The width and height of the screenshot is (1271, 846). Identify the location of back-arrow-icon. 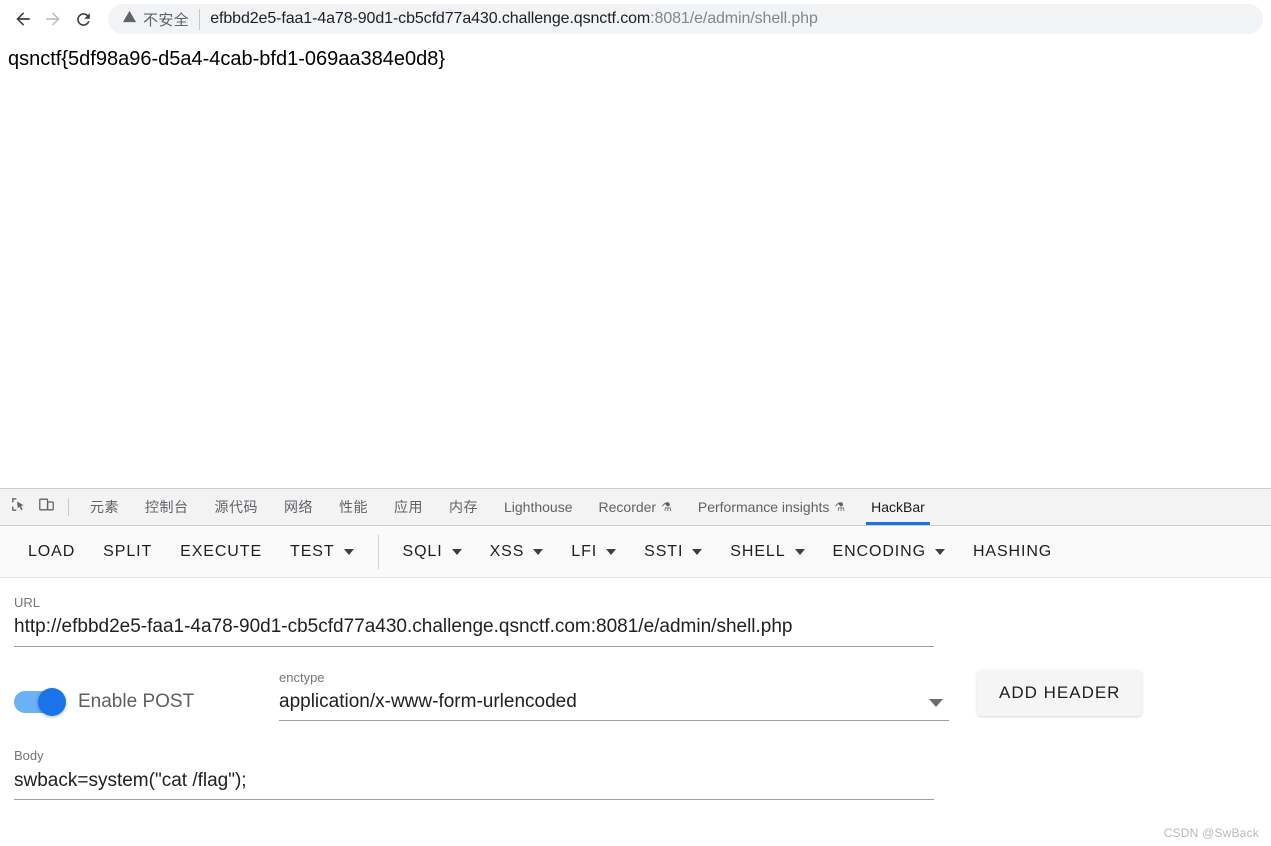
(23, 19).